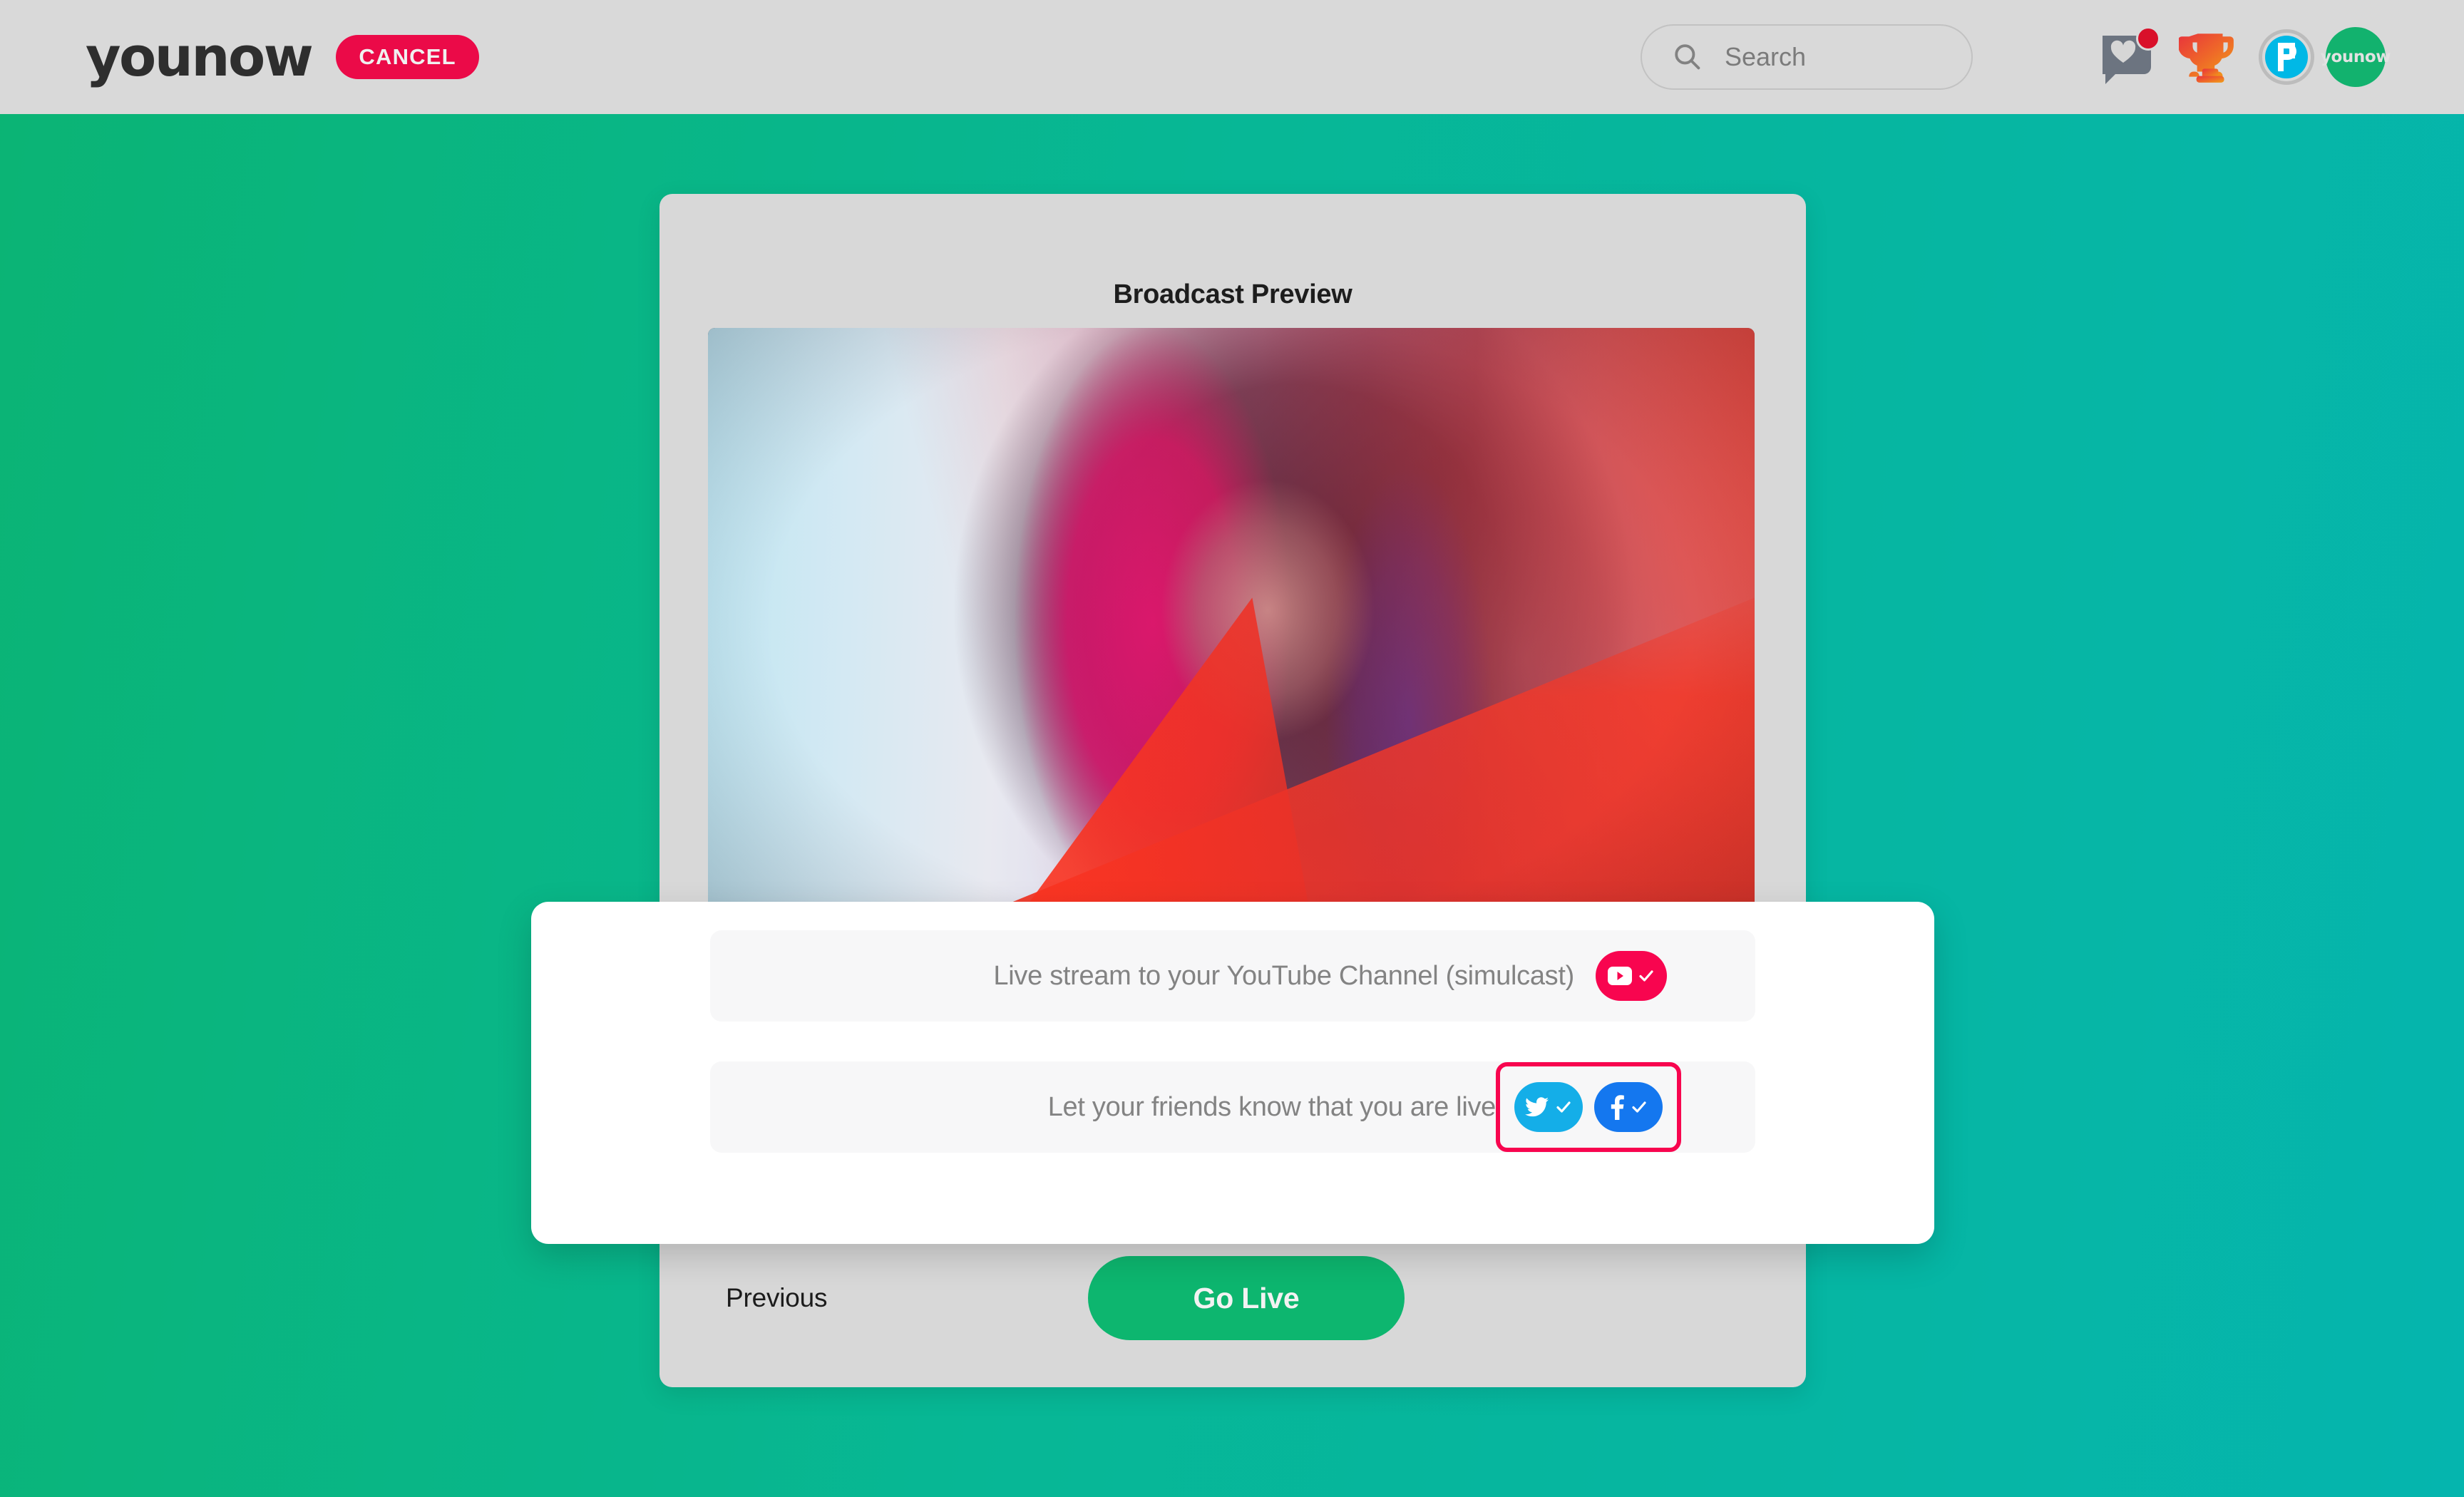  Describe the element at coordinates (1620, 976) in the screenshot. I see `youtube-icon` at that location.